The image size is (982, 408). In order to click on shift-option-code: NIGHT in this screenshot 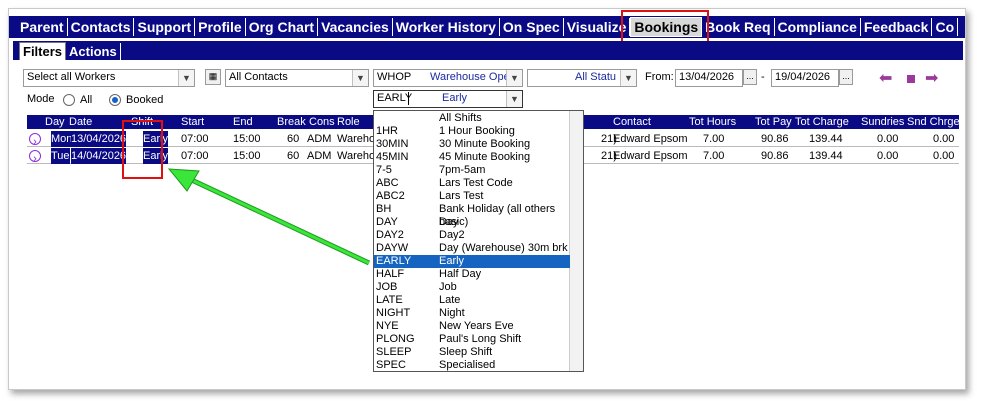, I will do `click(393, 313)`.